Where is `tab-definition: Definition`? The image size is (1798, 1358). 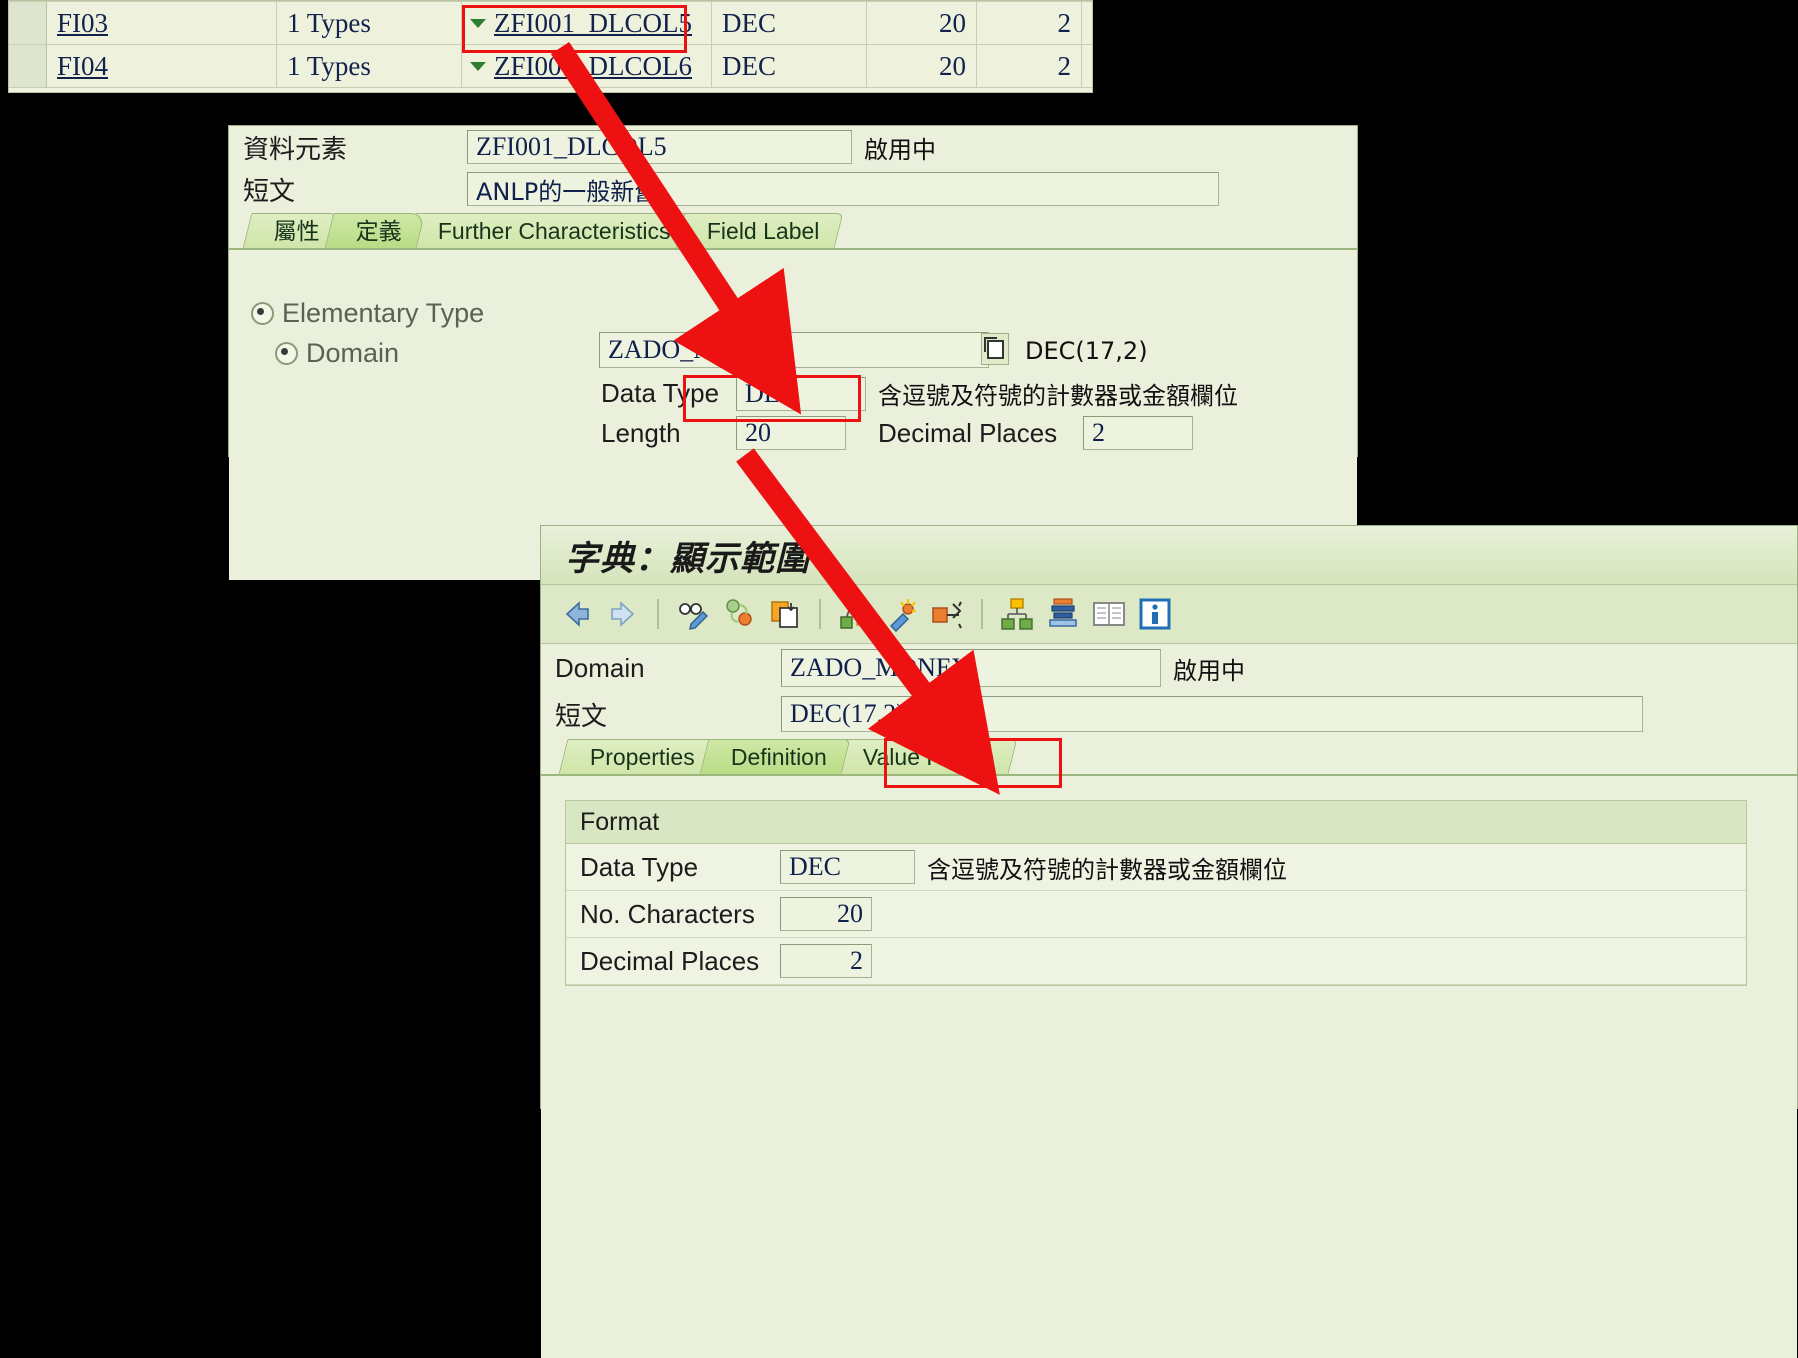 tab-definition: Definition is located at coordinates (775, 756).